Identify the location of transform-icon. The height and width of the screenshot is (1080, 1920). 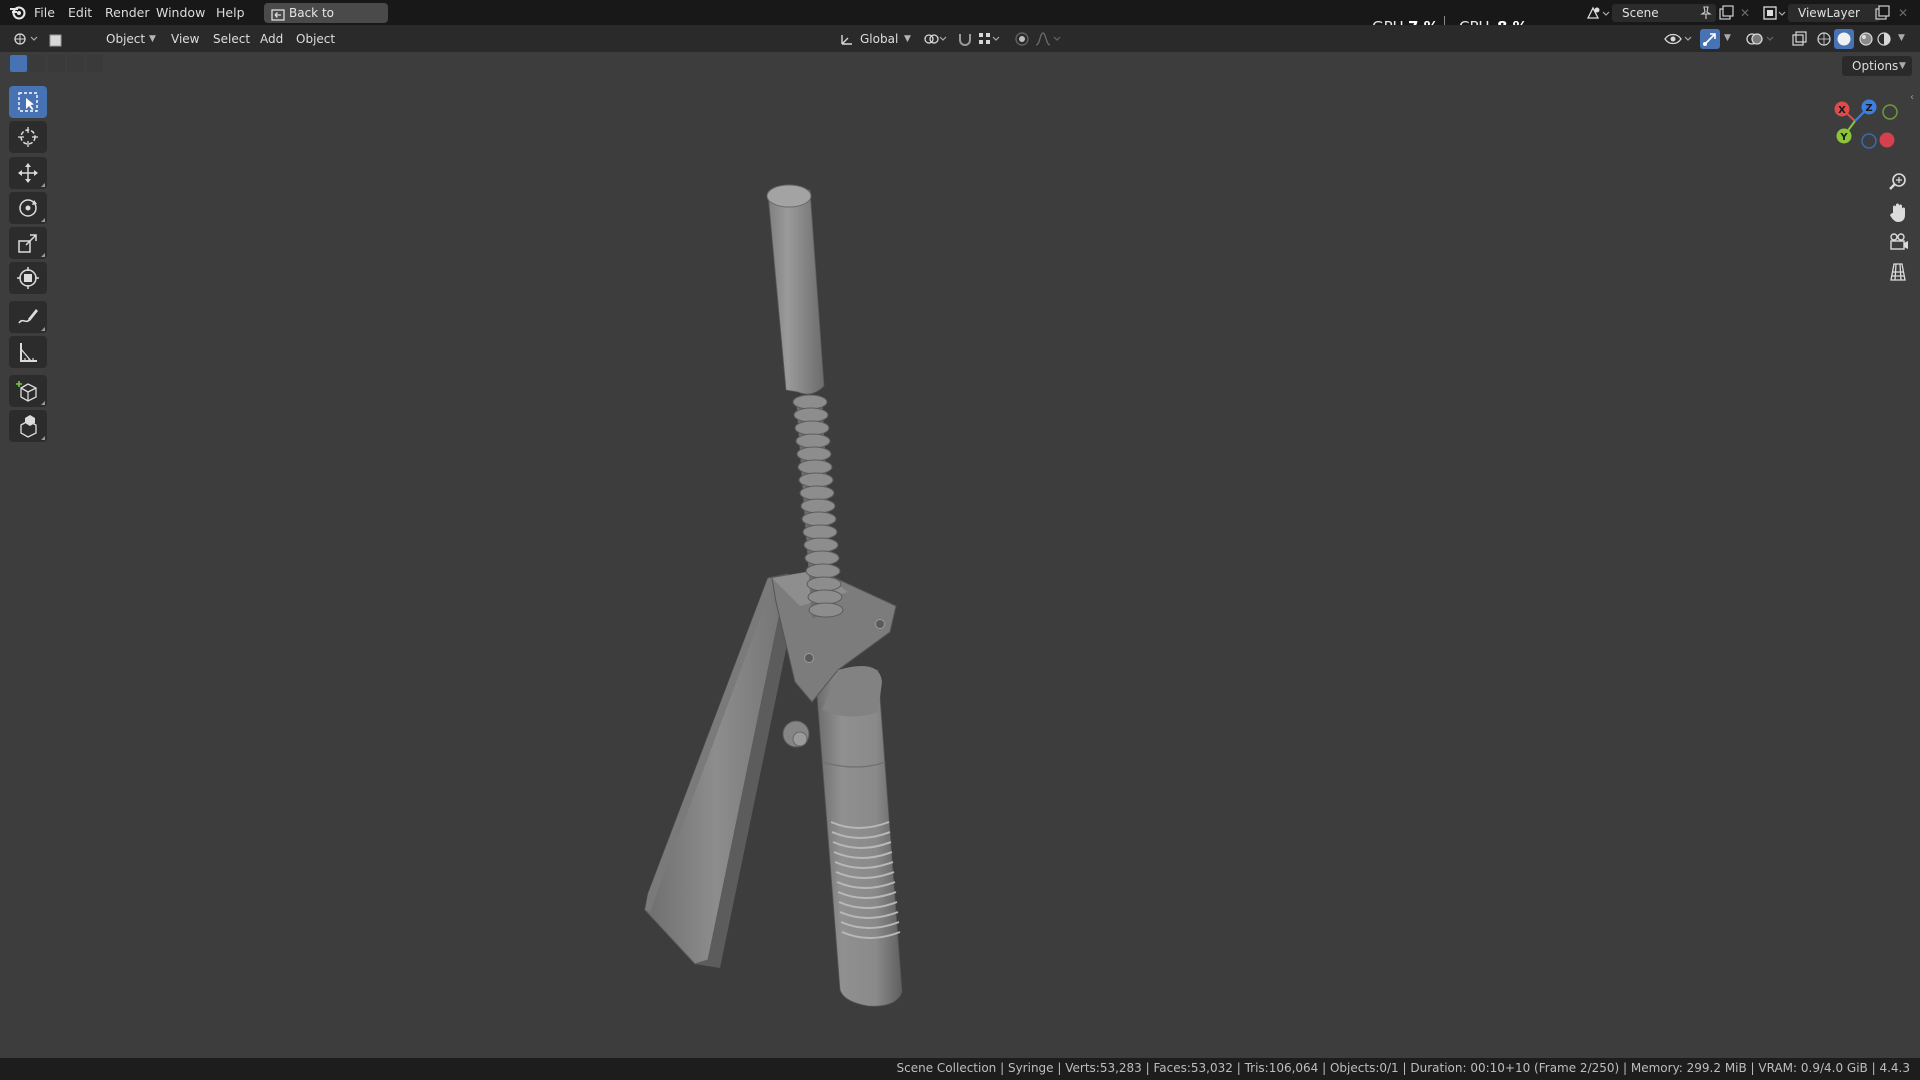
(28, 278).